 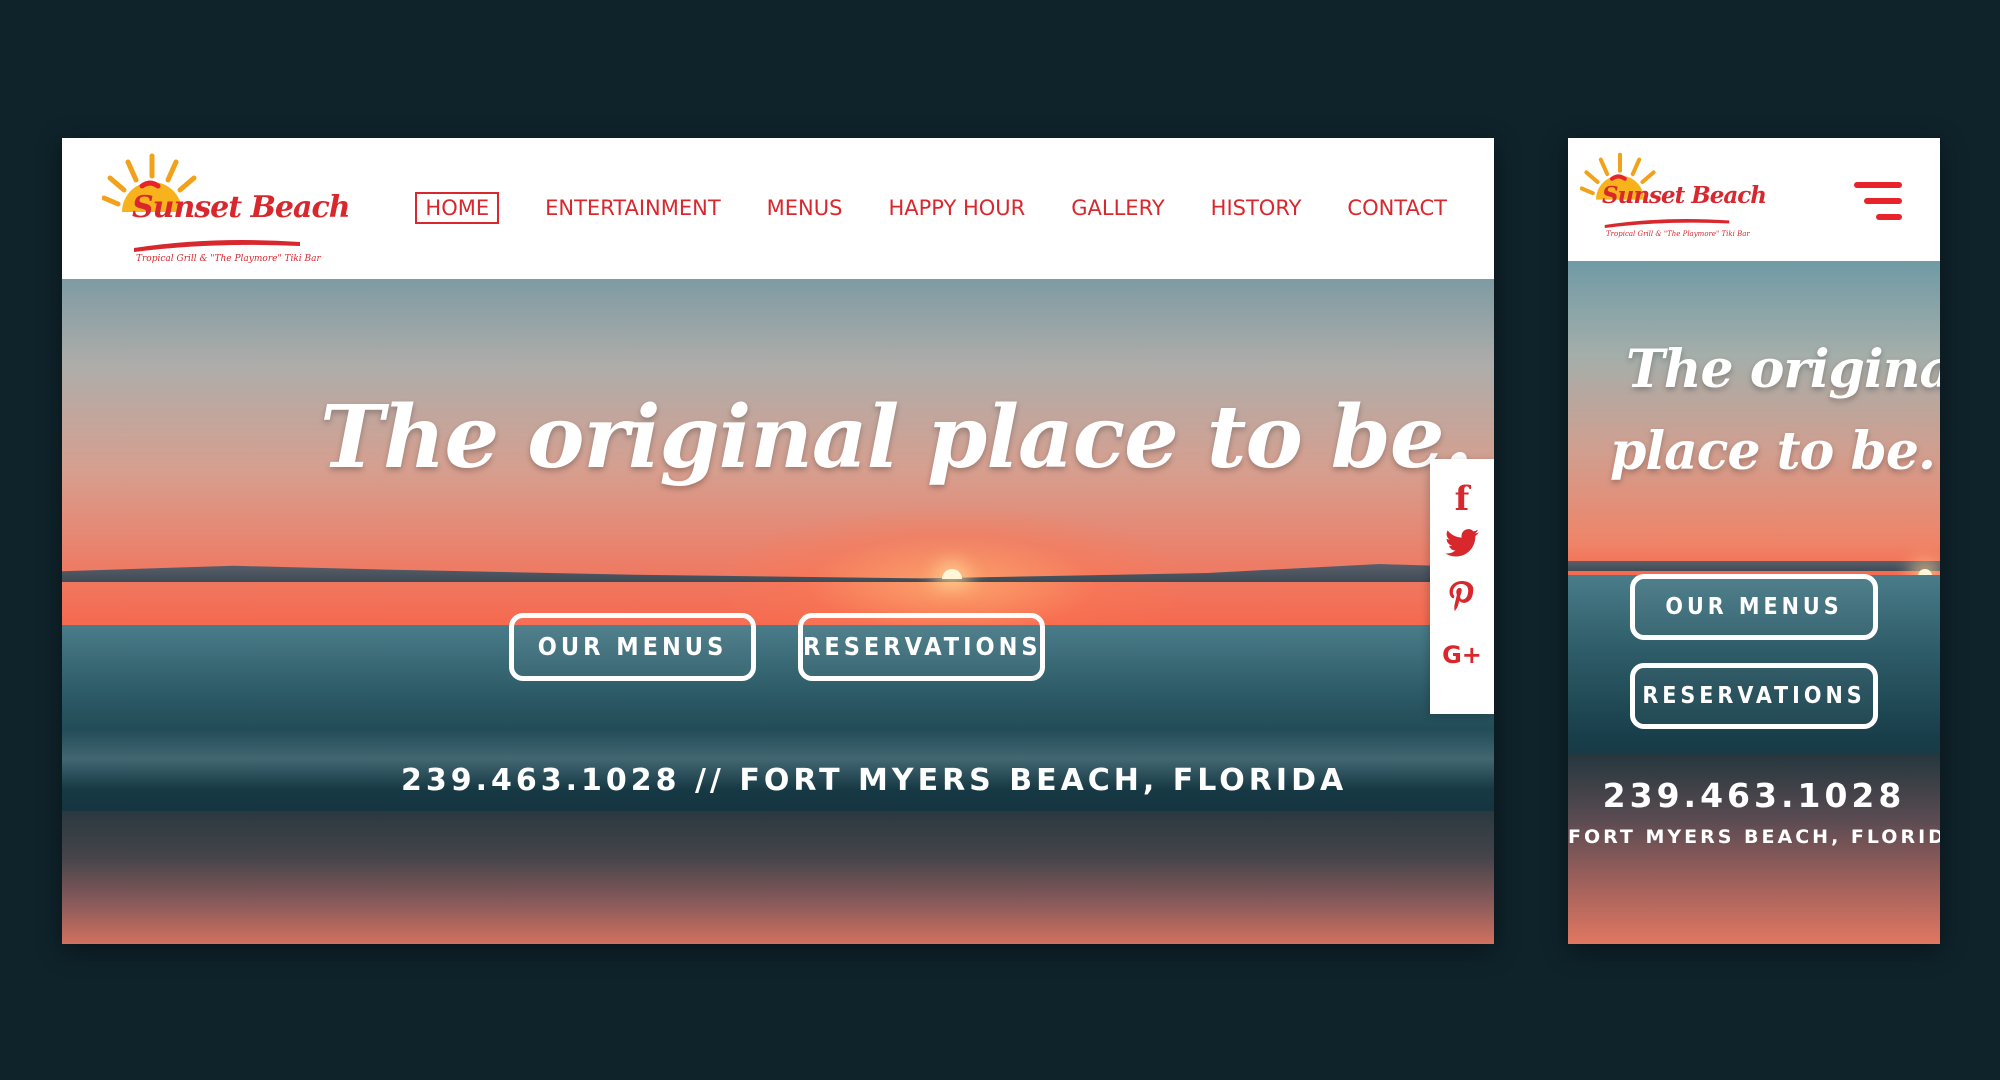 I want to click on nav-happy-hour: HAPPY HOUR, so click(x=956, y=208).